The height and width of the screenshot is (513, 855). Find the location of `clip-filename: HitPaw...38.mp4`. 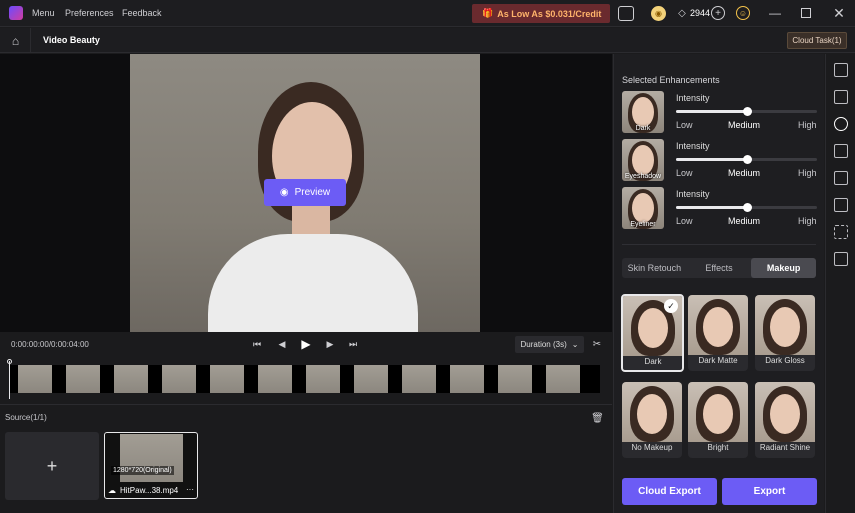

clip-filename: HitPaw...38.mp4 is located at coordinates (149, 490).